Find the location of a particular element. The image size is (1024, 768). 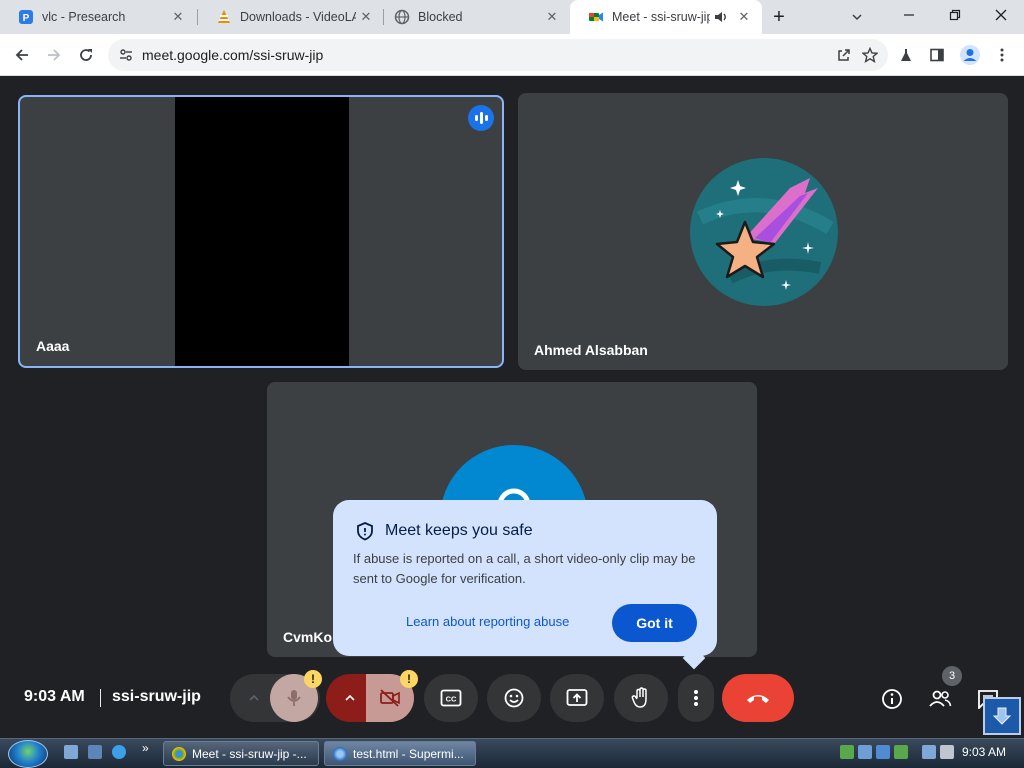

browser-menu-icon is located at coordinates (1002, 55).